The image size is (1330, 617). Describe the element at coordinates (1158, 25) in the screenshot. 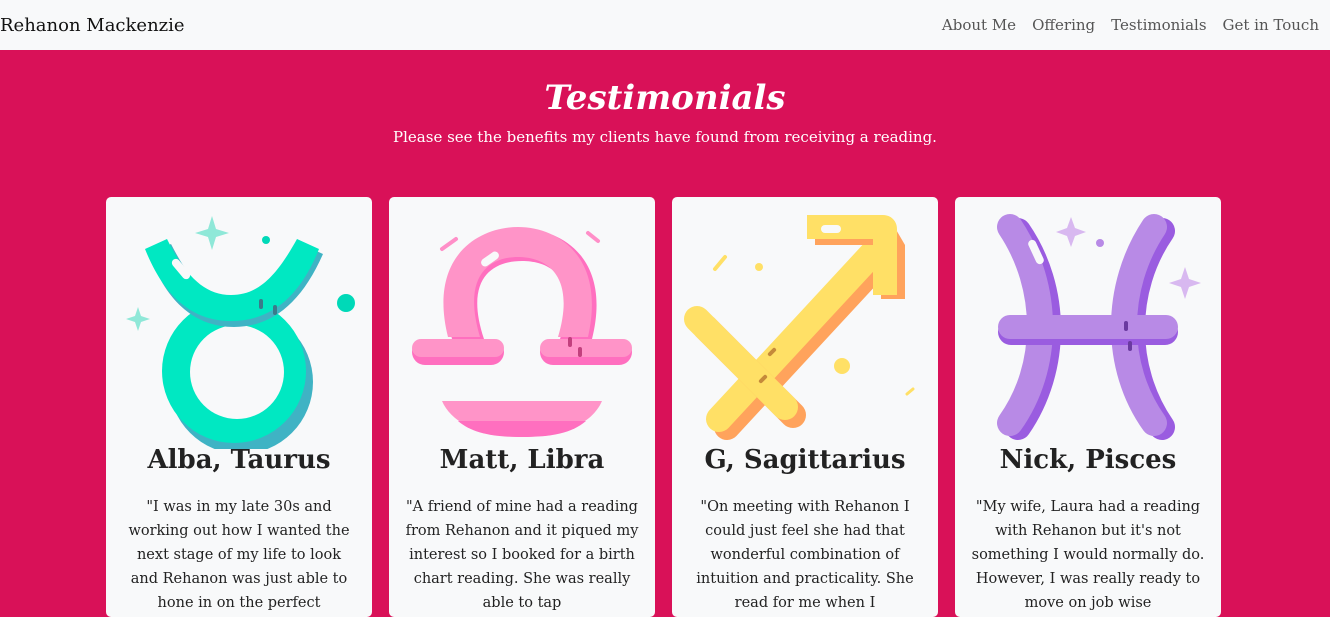

I see `nav-link-testimonials: Testimonials` at that location.